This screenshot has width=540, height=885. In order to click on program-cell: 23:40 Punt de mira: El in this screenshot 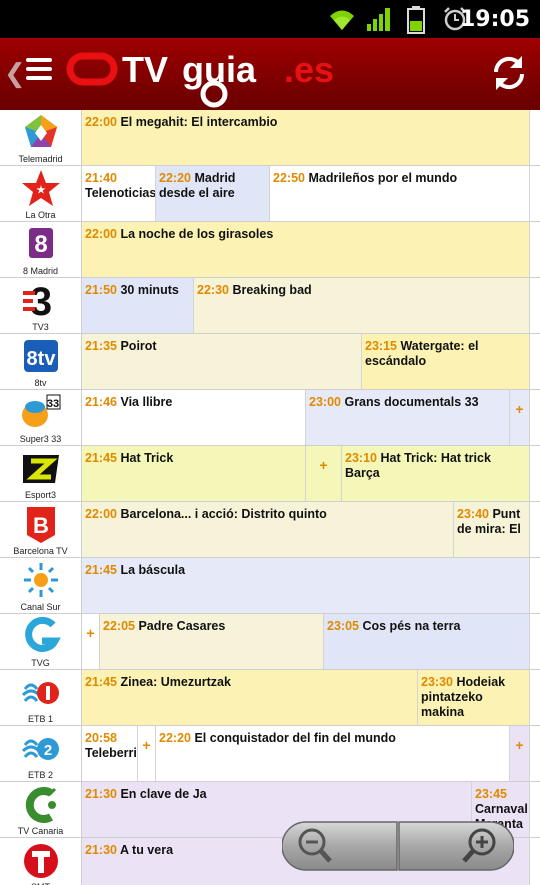, I will do `click(492, 529)`.